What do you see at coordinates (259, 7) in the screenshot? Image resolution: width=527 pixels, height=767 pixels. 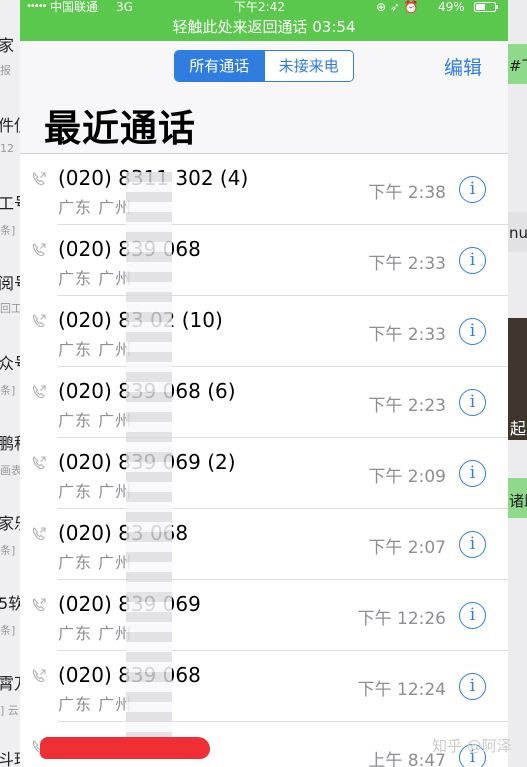 I see `status-time: 下午2:42` at bounding box center [259, 7].